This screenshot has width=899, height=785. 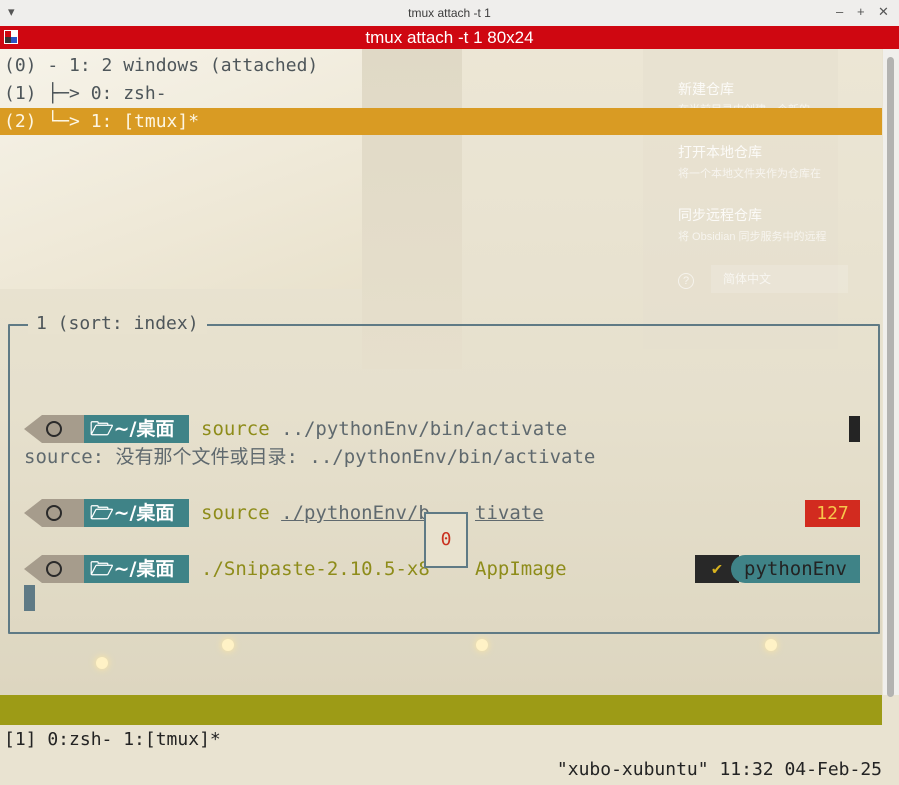 What do you see at coordinates (779, 279) in the screenshot?
I see `language-select: 简体中文` at bounding box center [779, 279].